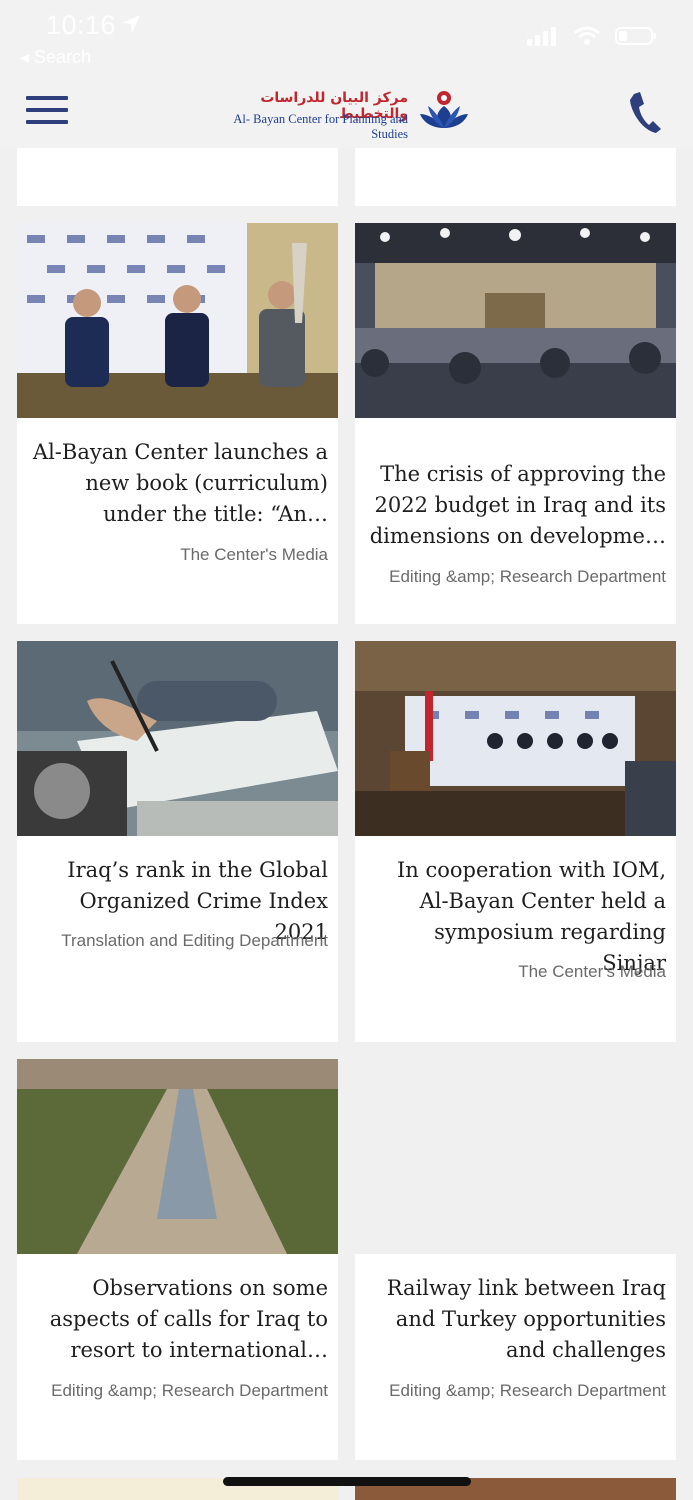 This screenshot has height=1500, width=693. I want to click on wifi-icon, so click(587, 35).